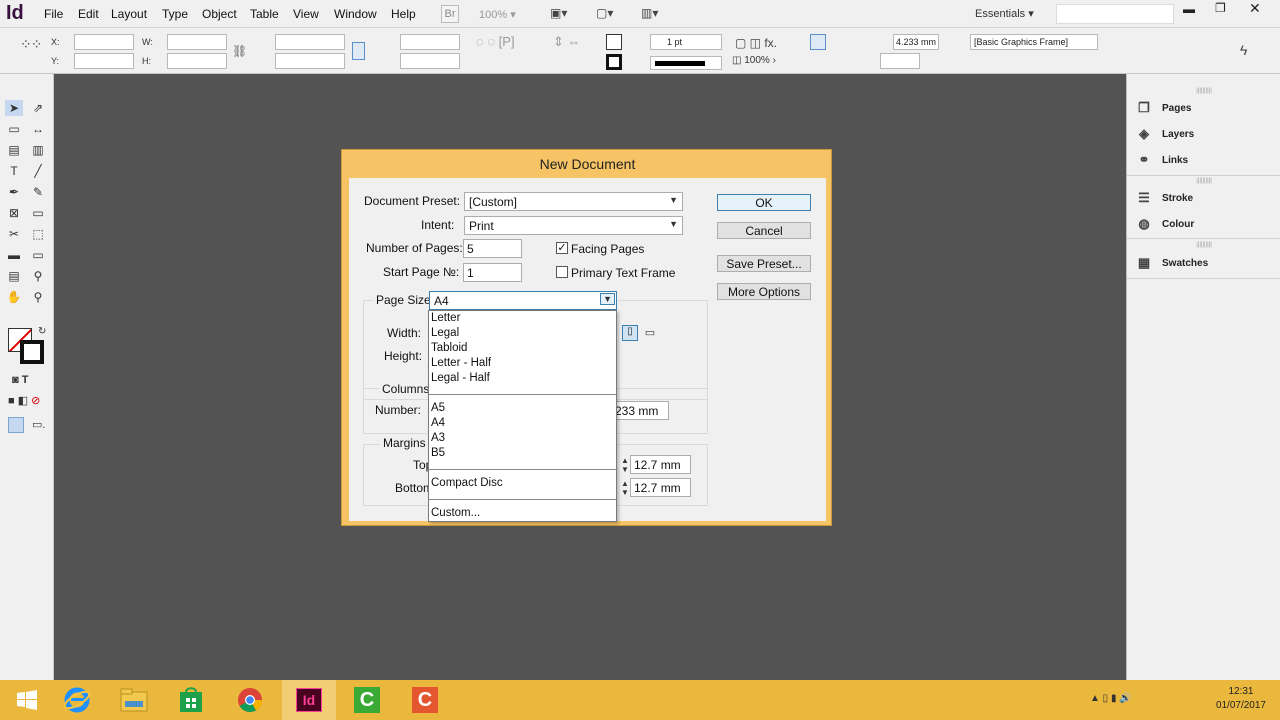  Describe the element at coordinates (438, 438) in the screenshot. I see `option-a3: A3` at that location.